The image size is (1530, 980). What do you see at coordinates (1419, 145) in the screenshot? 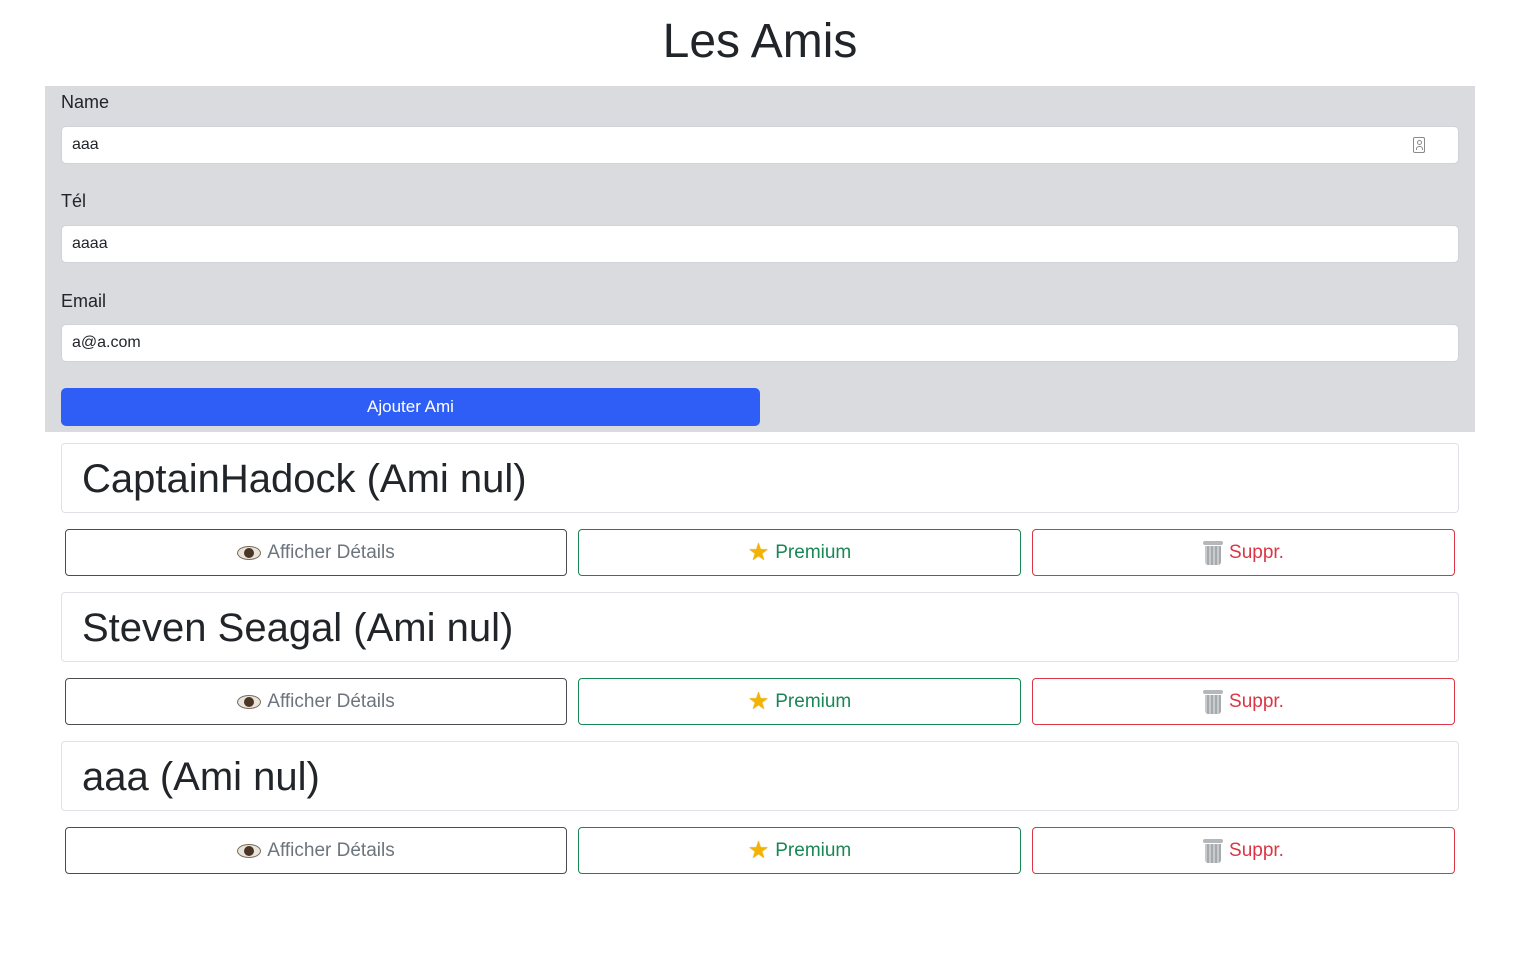
I see `contact-card-icon` at bounding box center [1419, 145].